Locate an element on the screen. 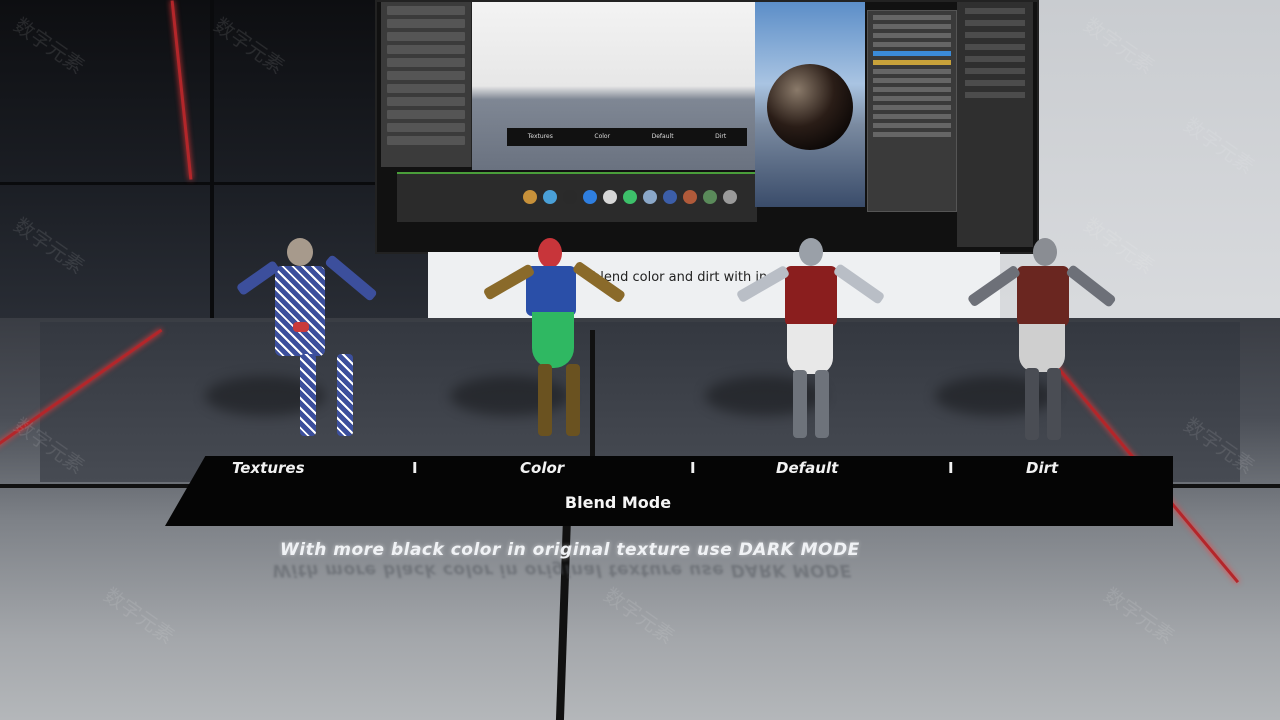 The width and height of the screenshot is (1280, 720). material-details-panel is located at coordinates (912, 111).